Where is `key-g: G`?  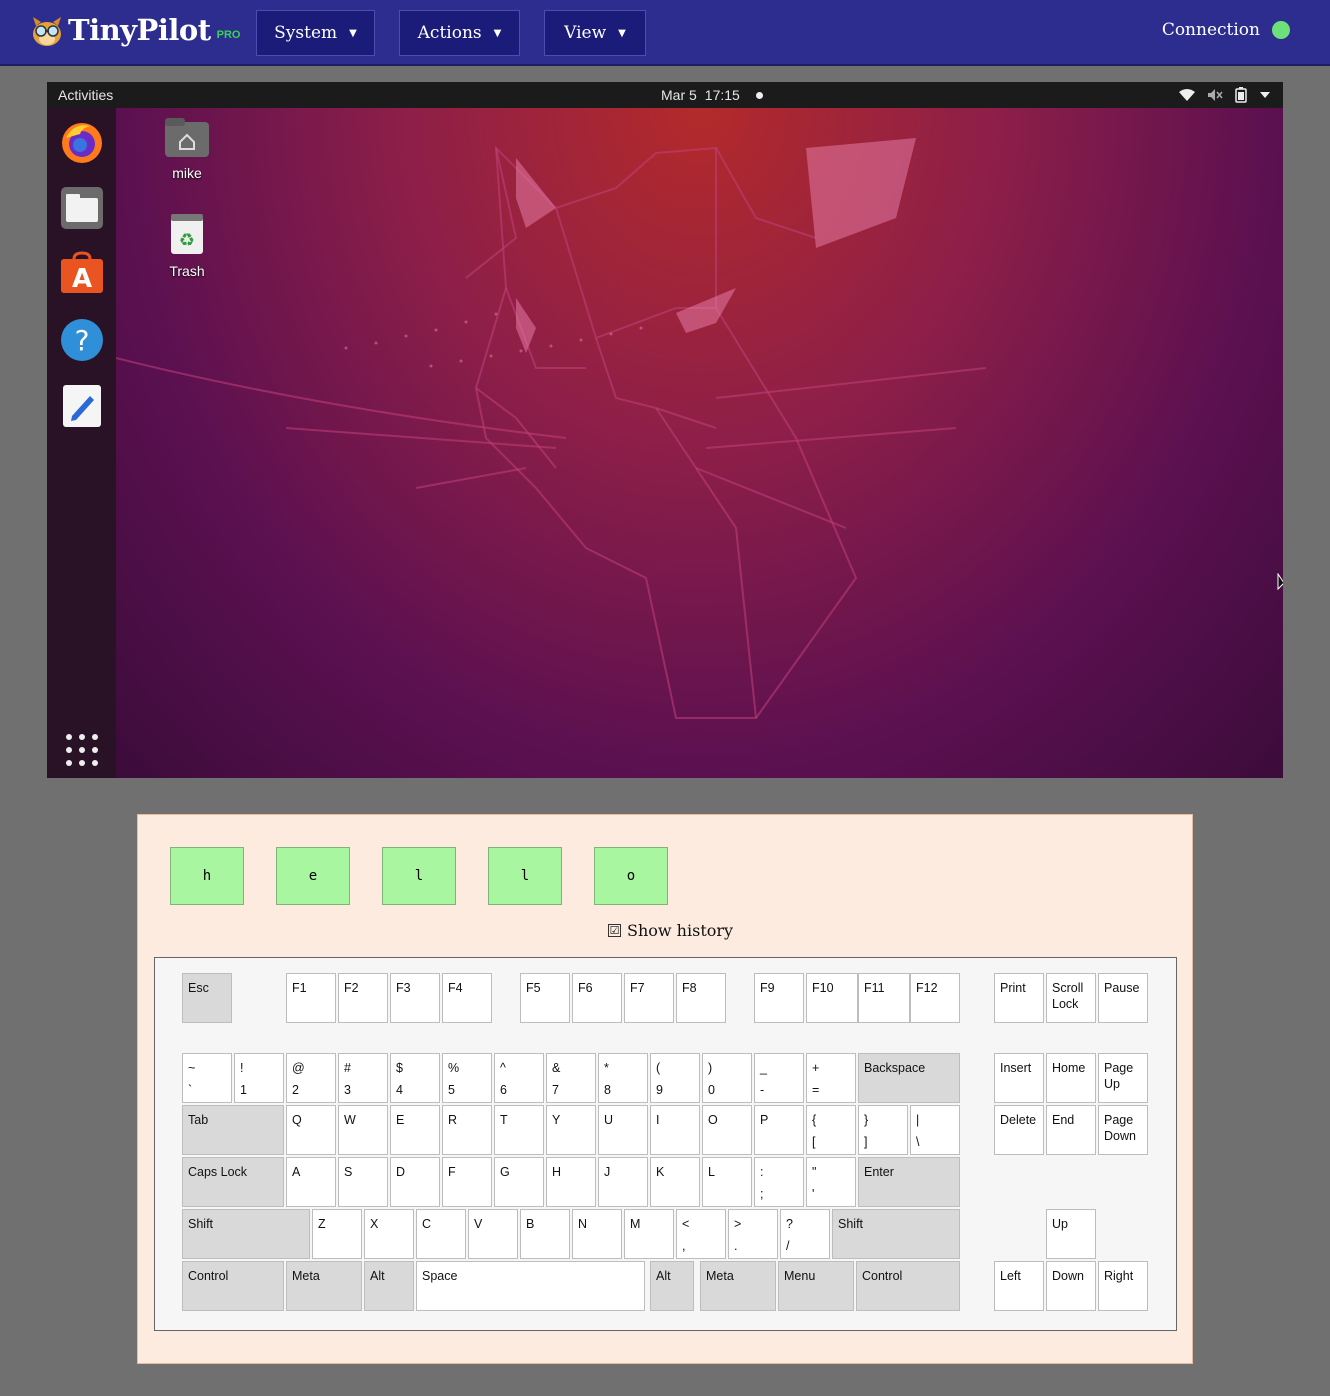 key-g: G is located at coordinates (519, 1182).